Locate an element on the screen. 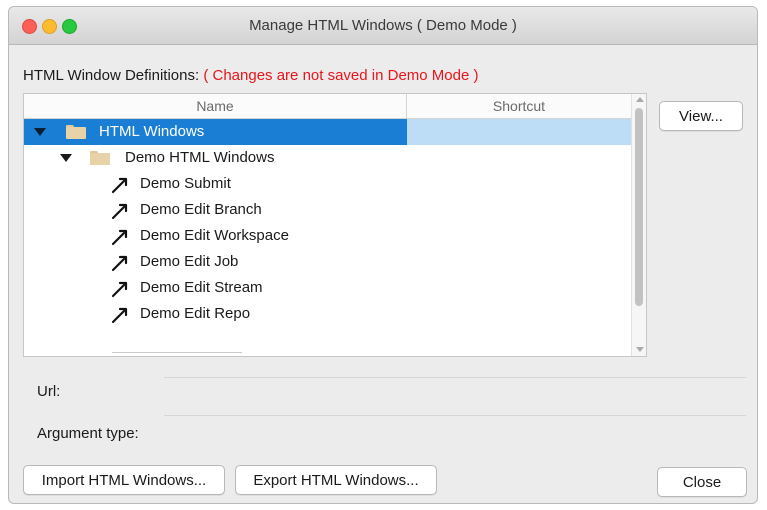 The image size is (767, 510). column-header-name: Name is located at coordinates (215, 106).